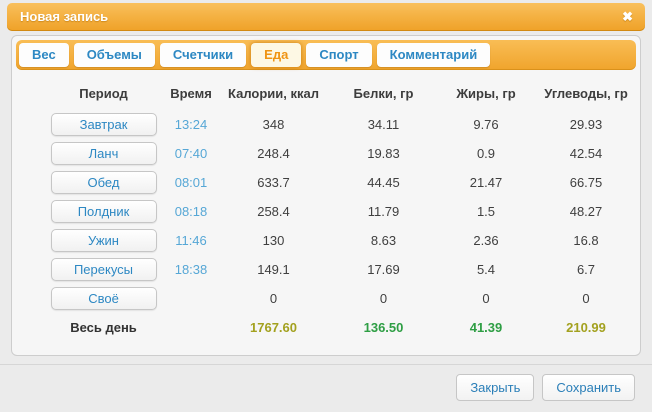  I want to click on calories-value: 348, so click(273, 124).